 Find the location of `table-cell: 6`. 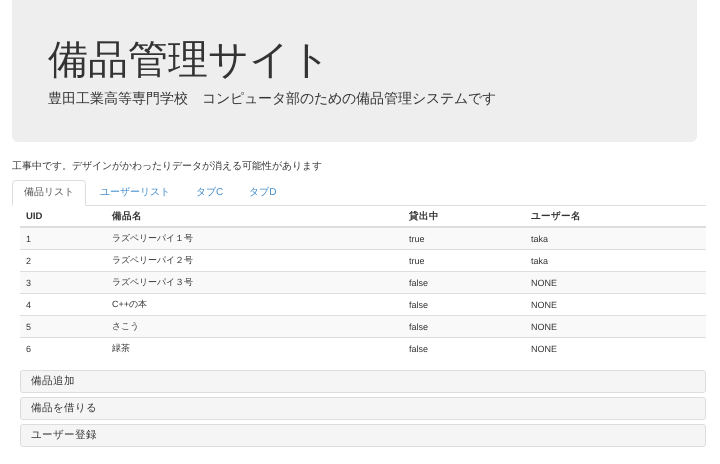

table-cell: 6 is located at coordinates (63, 348).